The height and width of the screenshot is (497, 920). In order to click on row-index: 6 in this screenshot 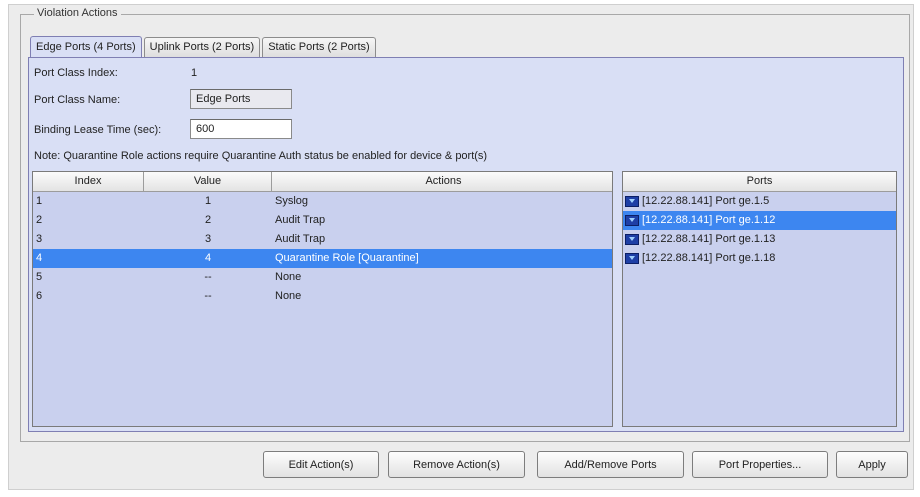, I will do `click(39, 296)`.